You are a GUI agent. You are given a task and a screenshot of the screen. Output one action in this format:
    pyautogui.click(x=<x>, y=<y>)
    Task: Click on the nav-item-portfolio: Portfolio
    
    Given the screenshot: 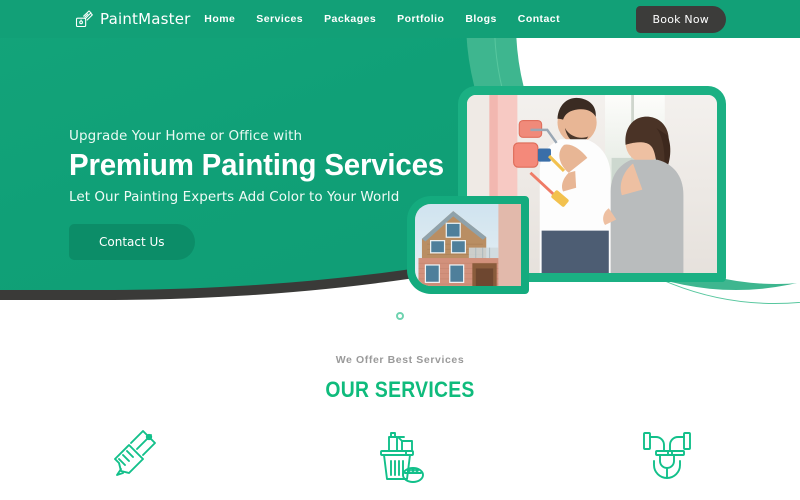 What is the action you would take?
    pyautogui.click(x=420, y=19)
    